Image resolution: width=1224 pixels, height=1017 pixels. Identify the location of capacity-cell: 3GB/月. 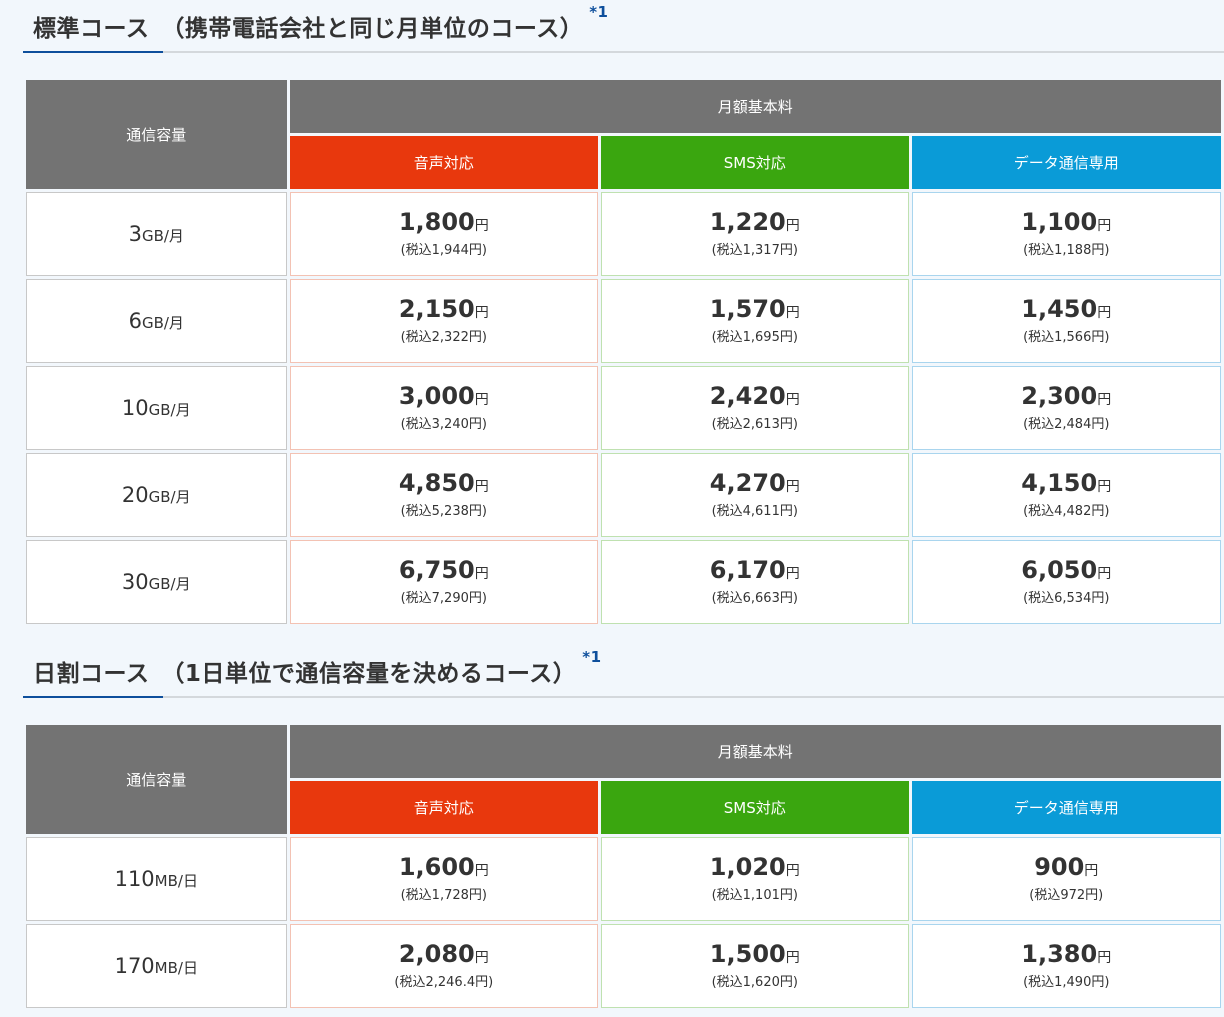
(156, 234).